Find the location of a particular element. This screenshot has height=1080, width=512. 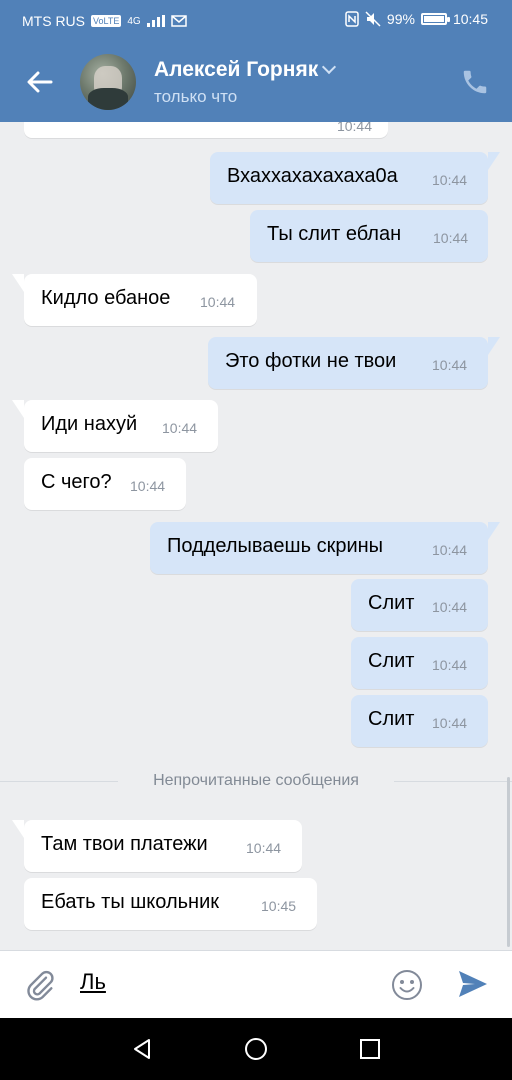

message-icon is located at coordinates (178, 21).